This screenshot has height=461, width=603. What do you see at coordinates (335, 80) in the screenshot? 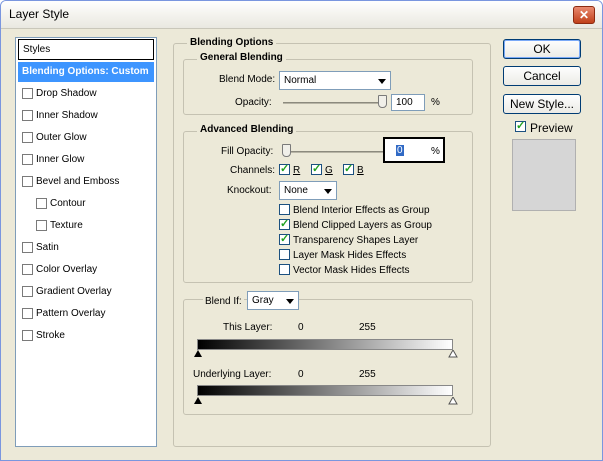
I see `blend-mode-select: Normal` at bounding box center [335, 80].